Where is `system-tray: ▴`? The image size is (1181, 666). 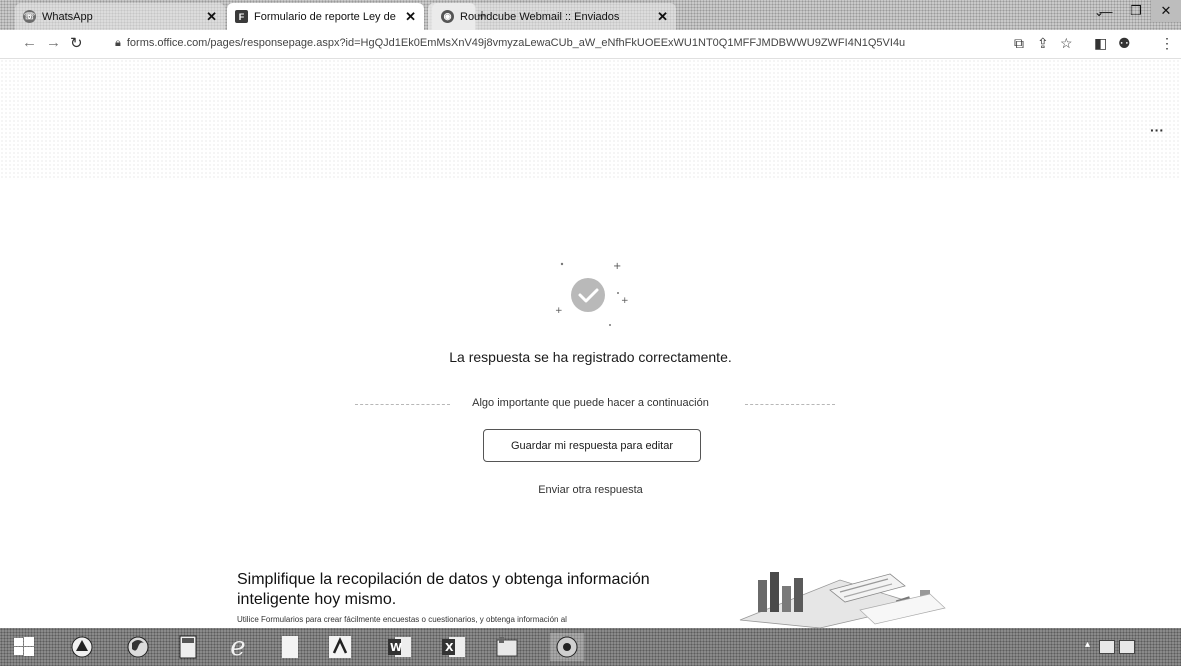 system-tray: ▴ is located at coordinates (1111, 647).